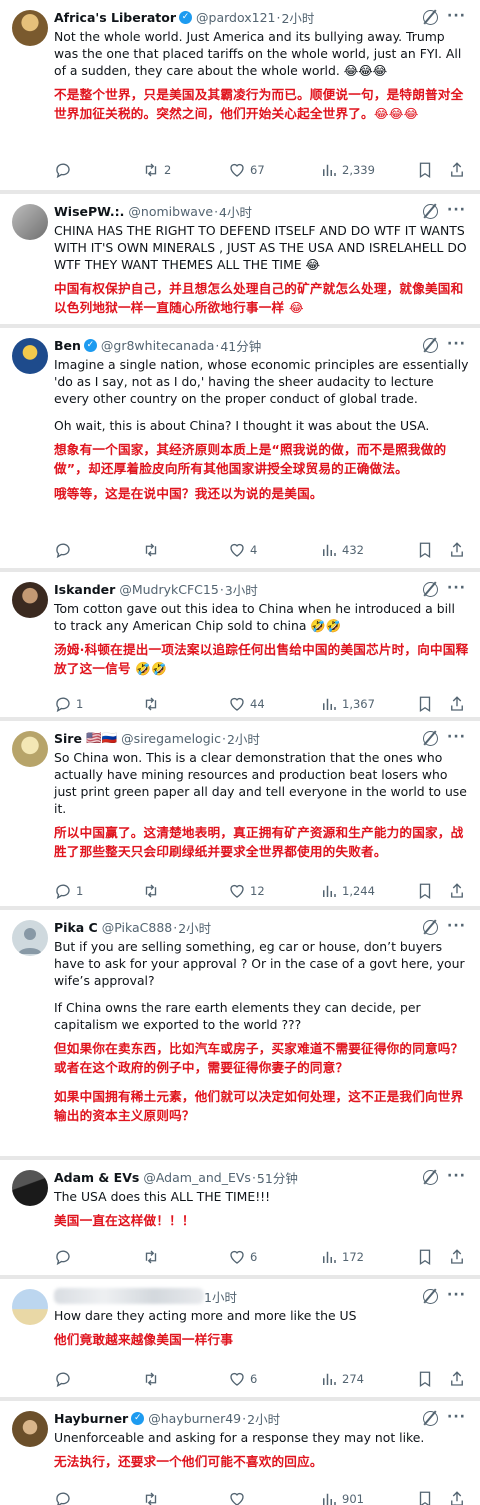  Describe the element at coordinates (367, 1497) in the screenshot. I see `views-button: 901` at that location.